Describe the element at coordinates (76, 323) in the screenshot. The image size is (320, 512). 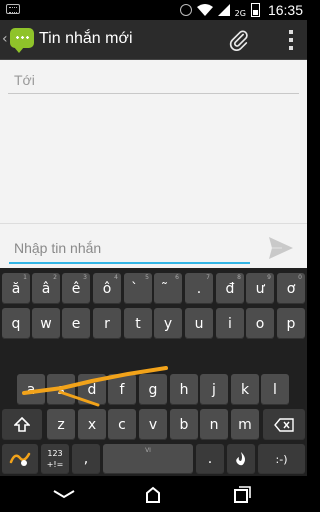
I see `key-e: e` at that location.